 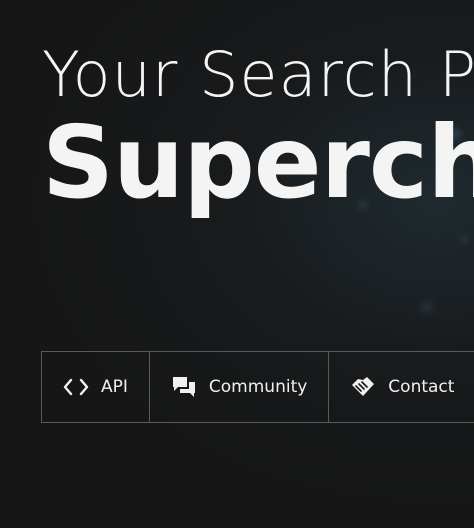 I want to click on community-link: Community, so click(x=240, y=387).